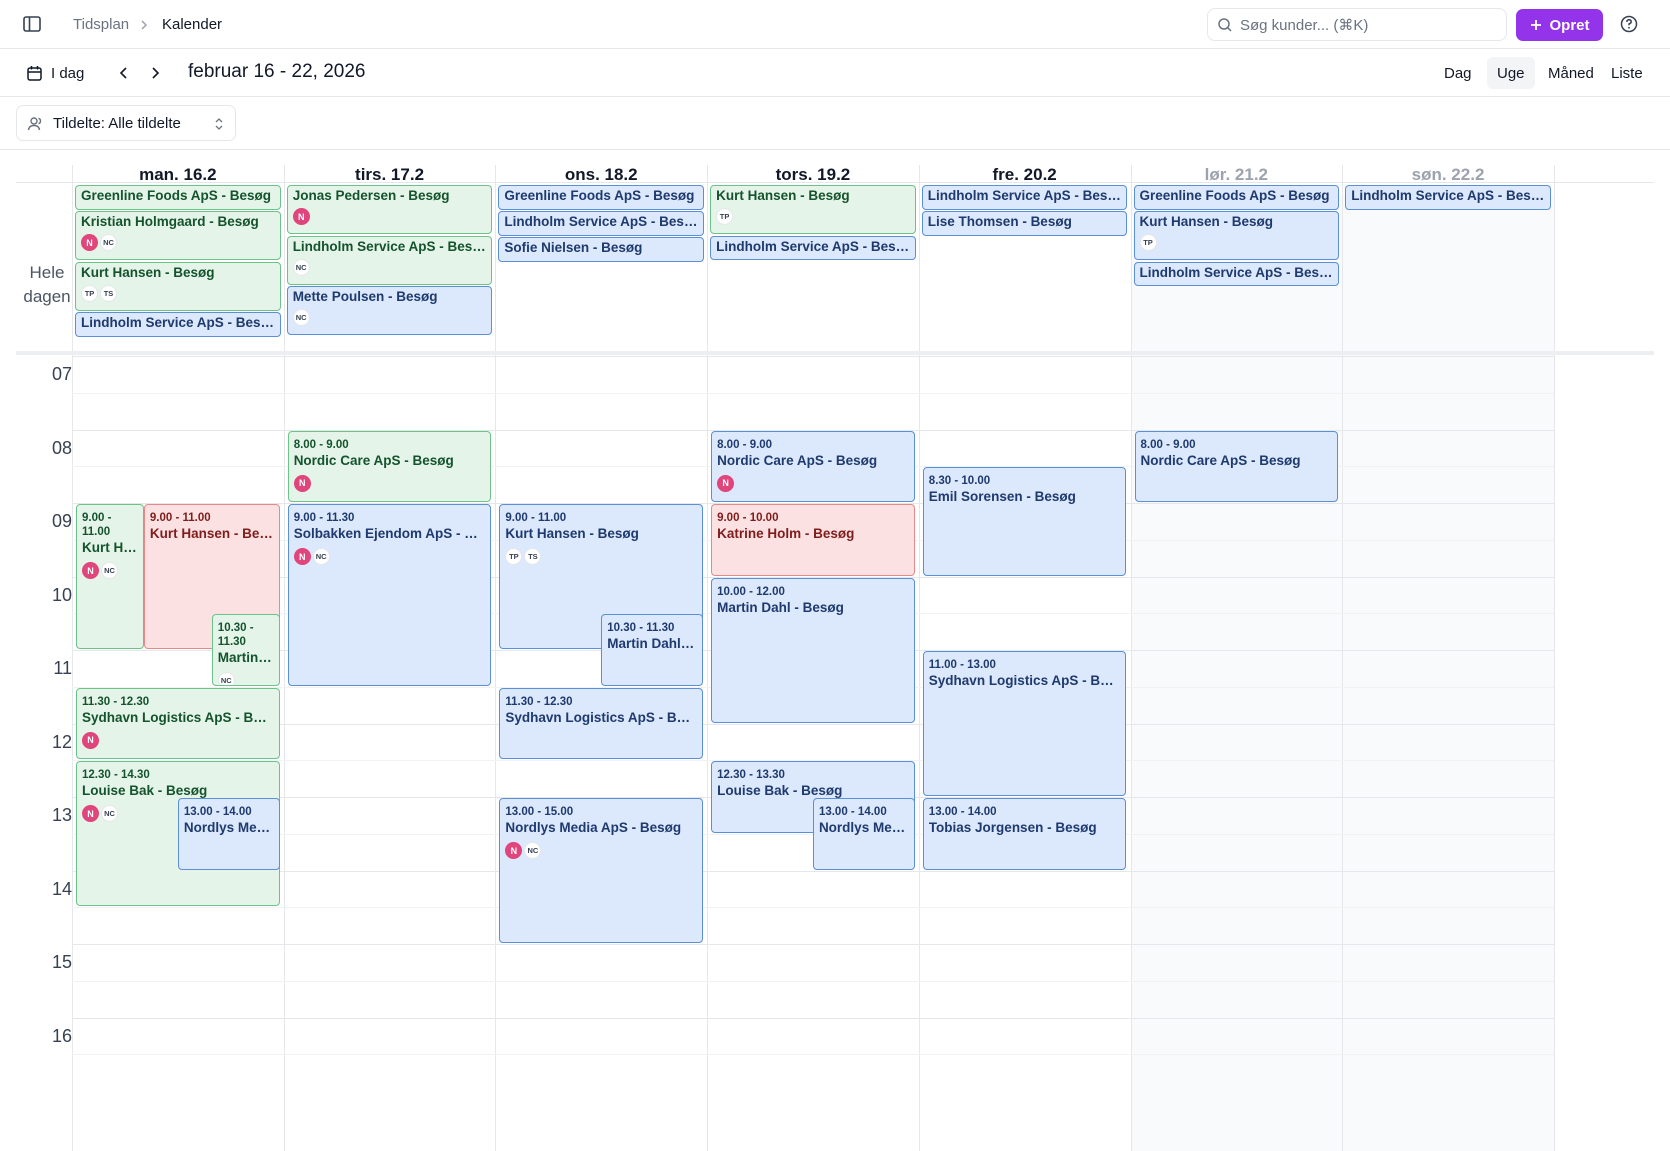 The width and height of the screenshot is (1670, 1151). Describe the element at coordinates (652, 650) in the screenshot. I see `calendar-event: 10.30 - 11.30Martin Dahl - Besøg` at that location.